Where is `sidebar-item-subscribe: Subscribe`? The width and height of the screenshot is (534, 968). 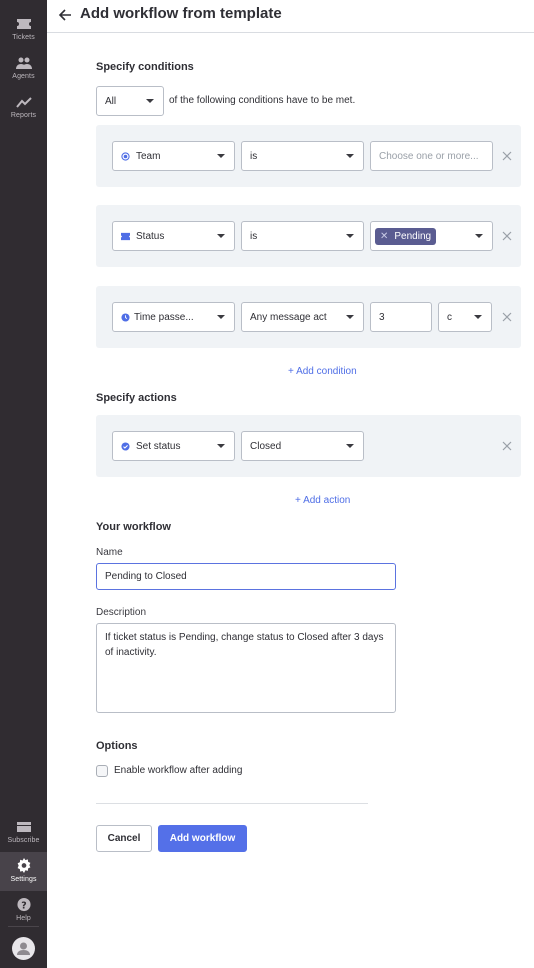 sidebar-item-subscribe: Subscribe is located at coordinates (23, 834).